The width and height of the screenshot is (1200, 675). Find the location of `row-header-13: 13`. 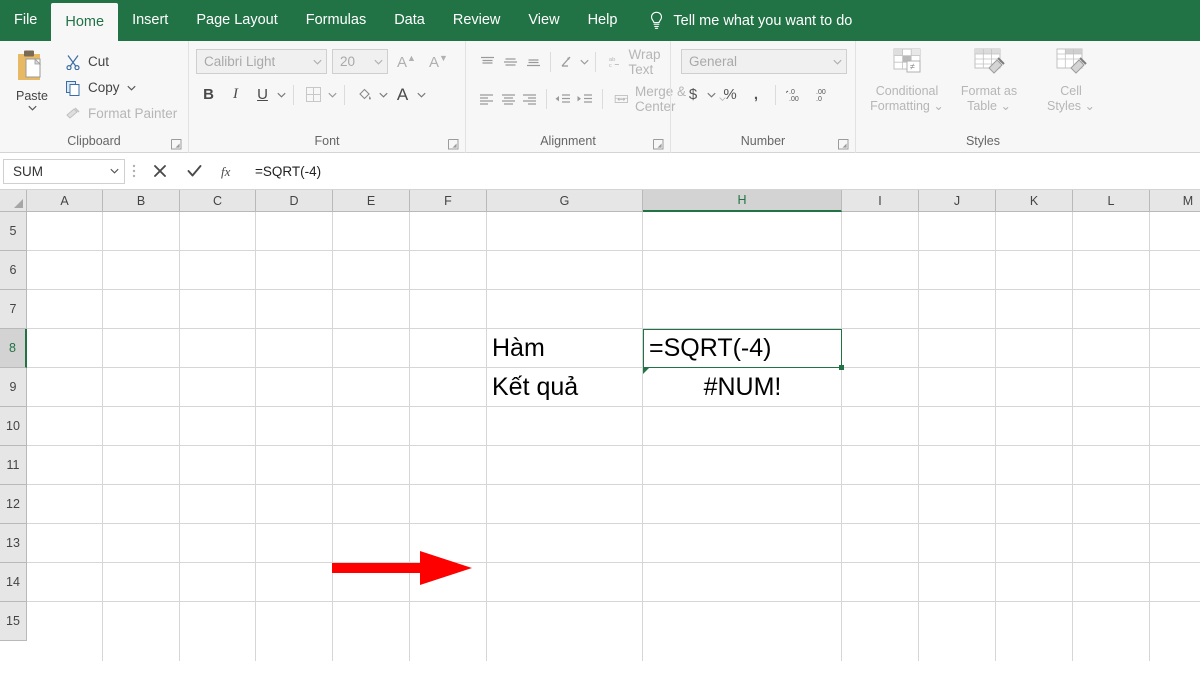

row-header-13: 13 is located at coordinates (13, 543).